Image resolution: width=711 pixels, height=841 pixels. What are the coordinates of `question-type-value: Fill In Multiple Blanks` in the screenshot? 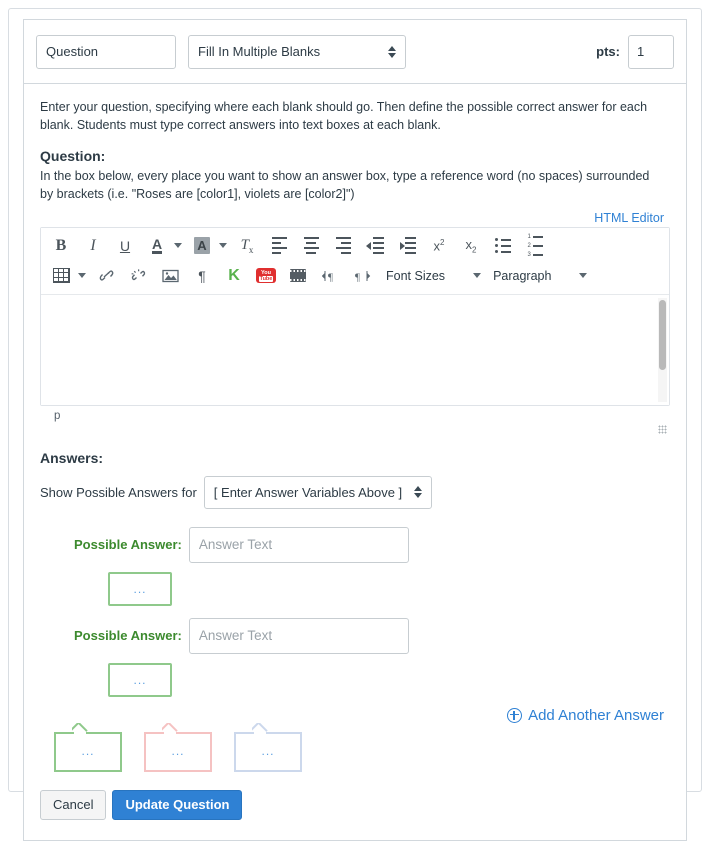 It's located at (259, 51).